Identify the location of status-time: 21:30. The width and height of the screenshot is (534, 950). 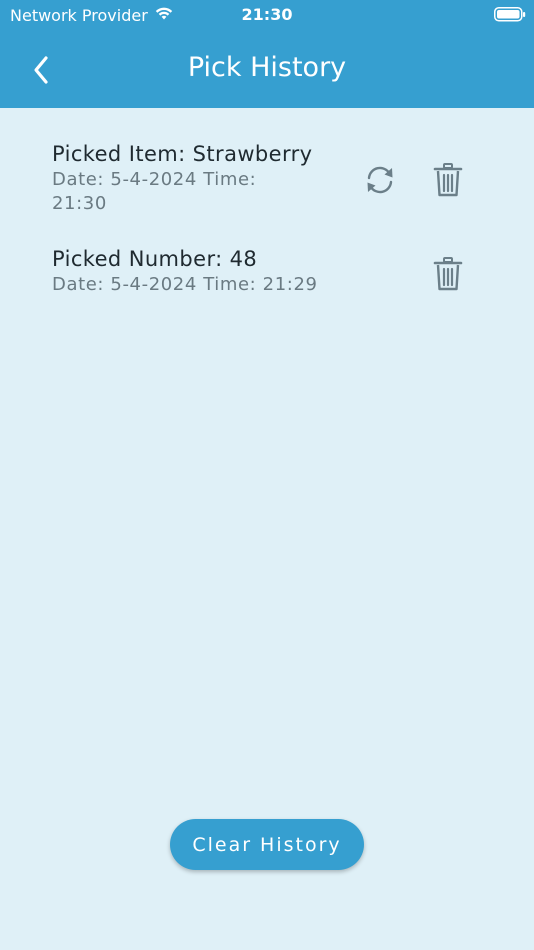
(267, 14).